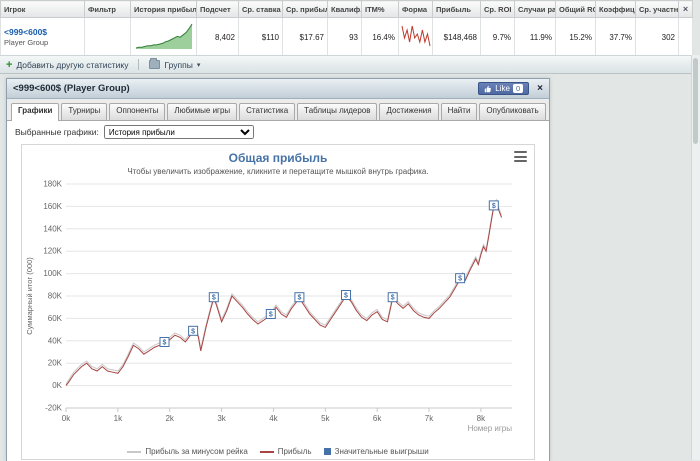 This screenshot has width=700, height=461. Describe the element at coordinates (55, 318) in the screenshot. I see `y-tick-label: 60K` at that location.